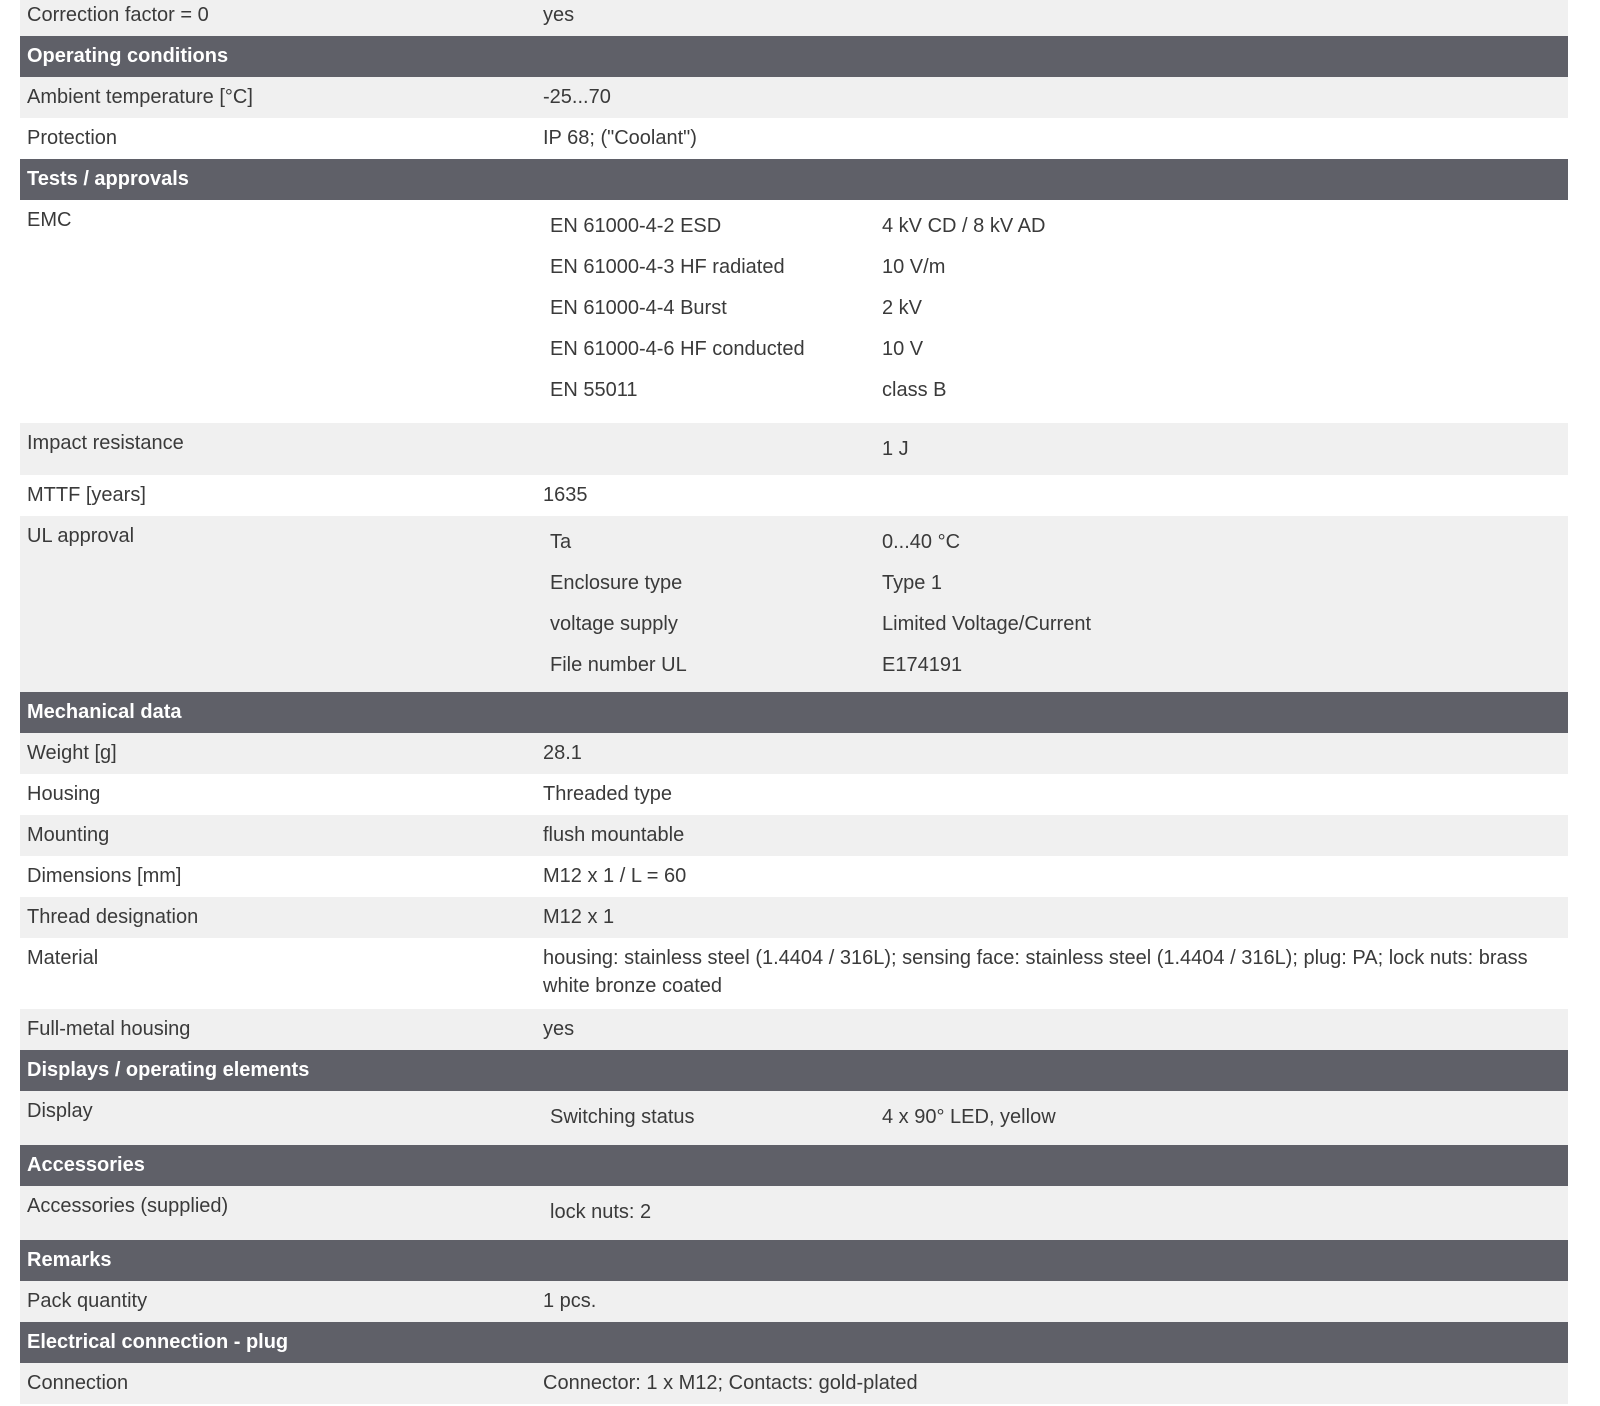 The width and height of the screenshot is (1600, 1406). I want to click on row-impact-resistance: Impact resistance 1 J, so click(794, 449).